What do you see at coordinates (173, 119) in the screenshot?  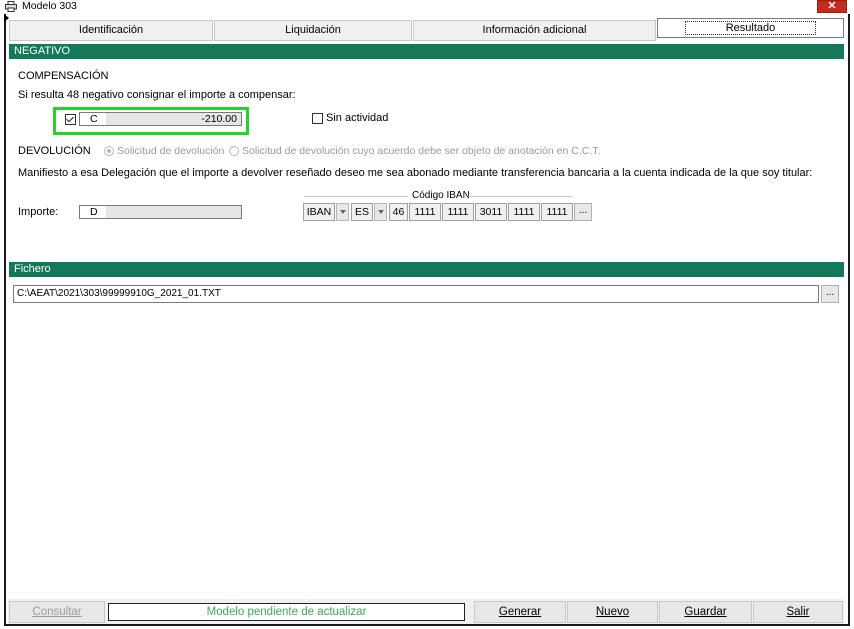 I see `compensar-value: -210.00` at bounding box center [173, 119].